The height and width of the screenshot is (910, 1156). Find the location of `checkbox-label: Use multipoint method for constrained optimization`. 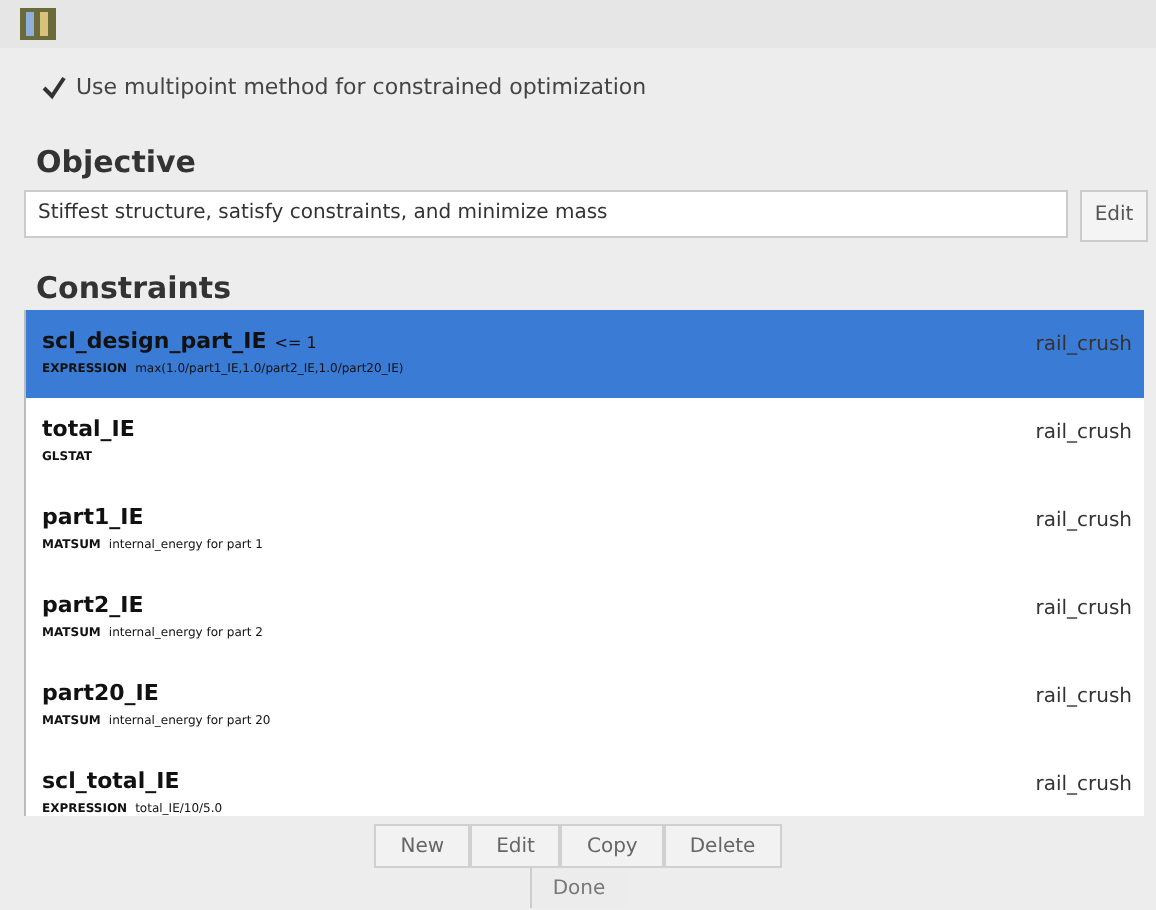

checkbox-label: Use multipoint method for constrained optimization is located at coordinates (361, 87).